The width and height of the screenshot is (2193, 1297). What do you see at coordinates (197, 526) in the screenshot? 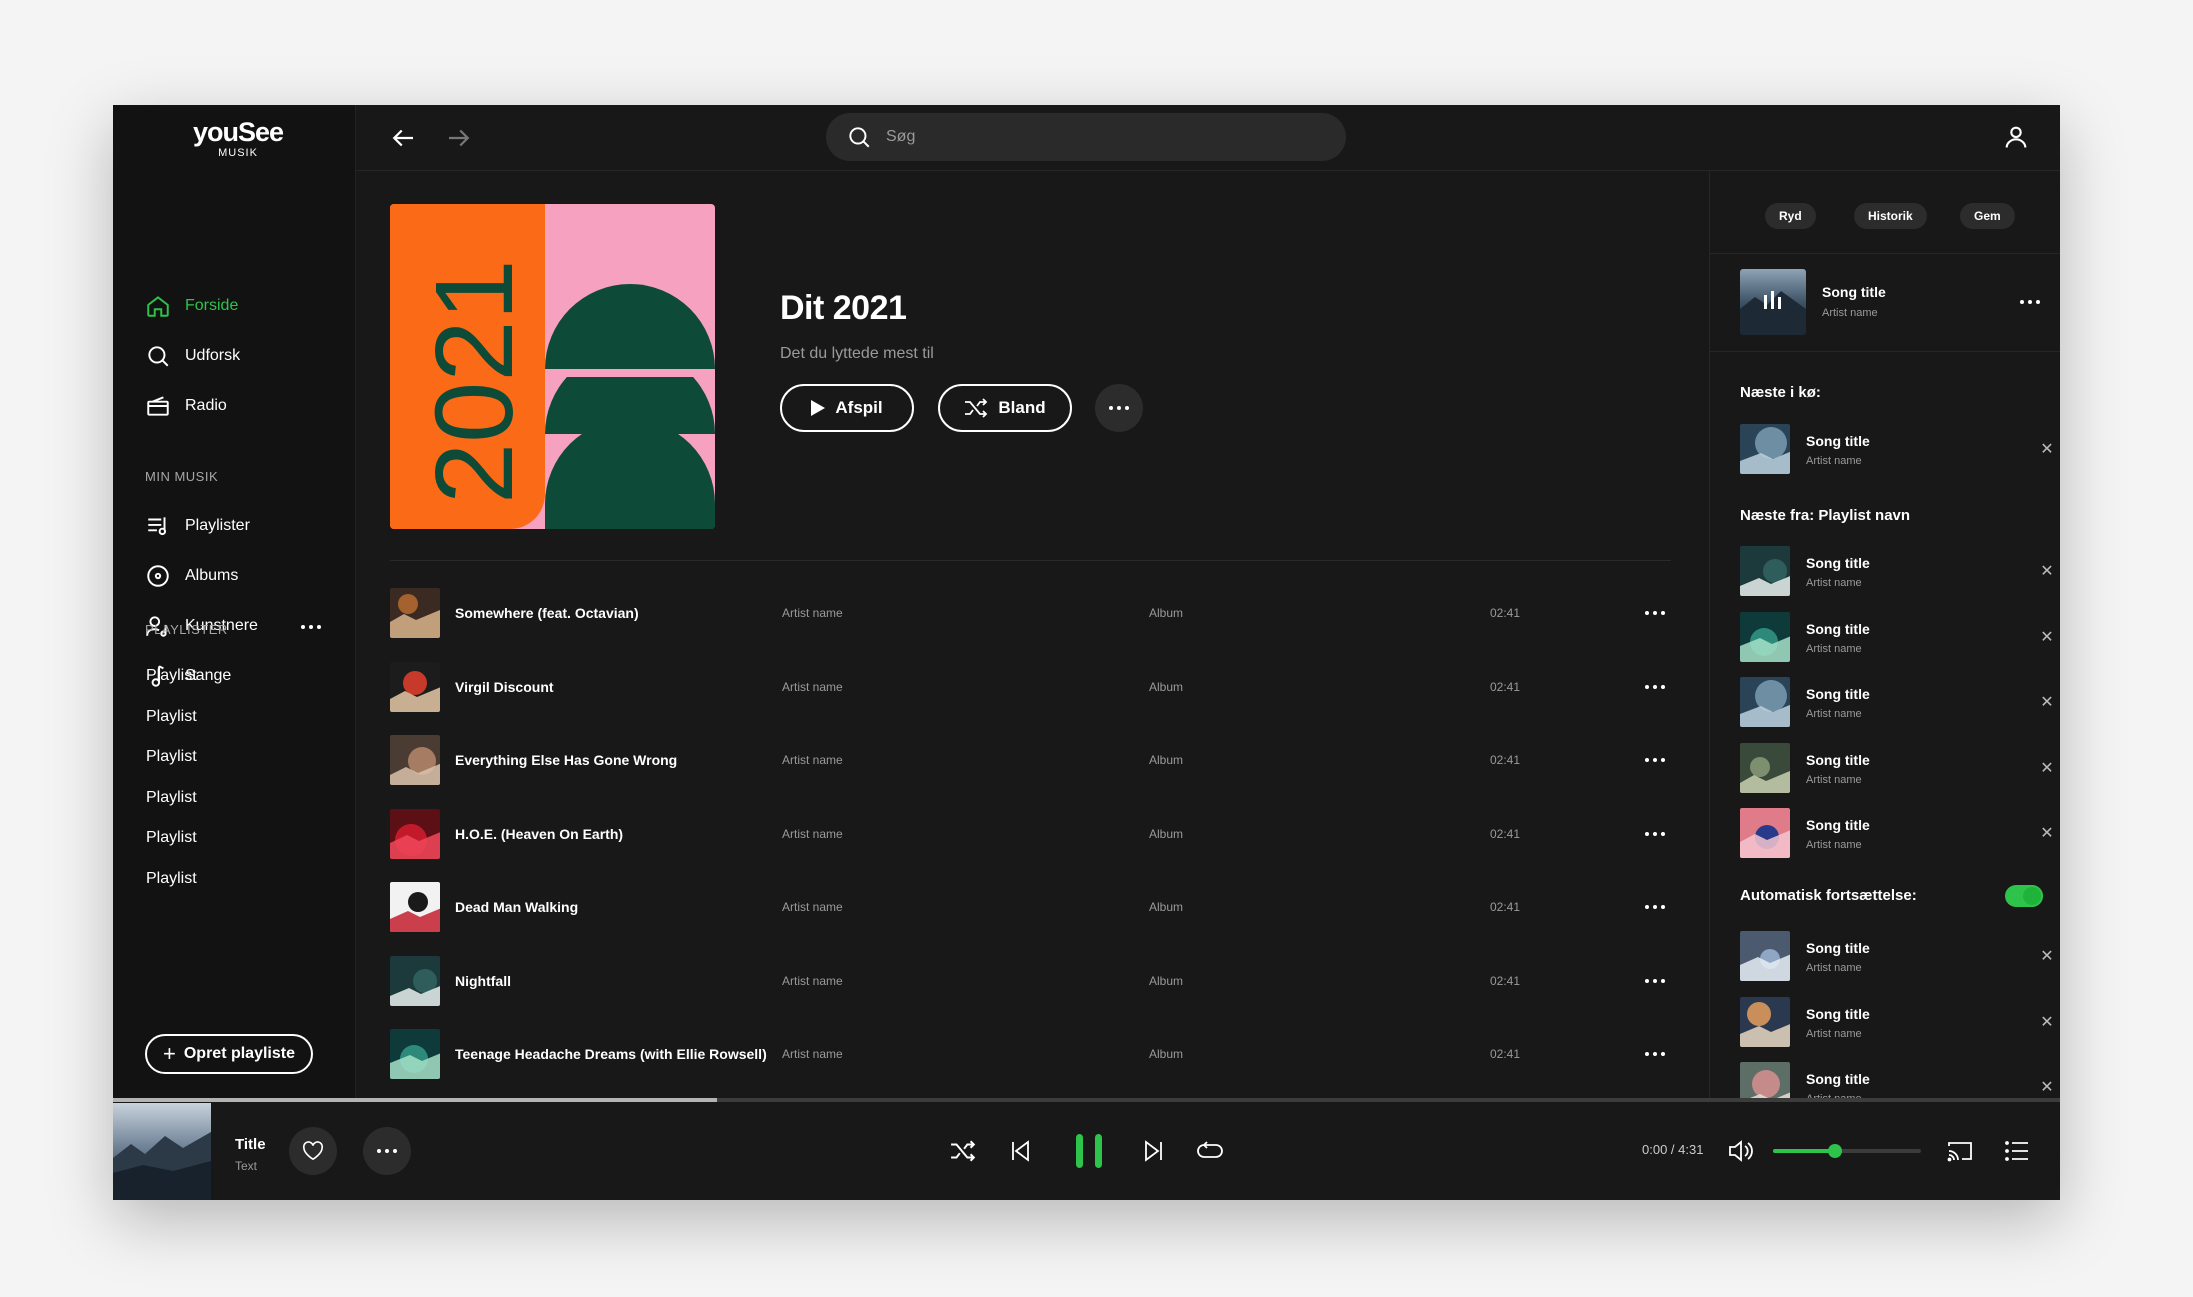
I see `nav-item-playlister: Playlister` at bounding box center [197, 526].